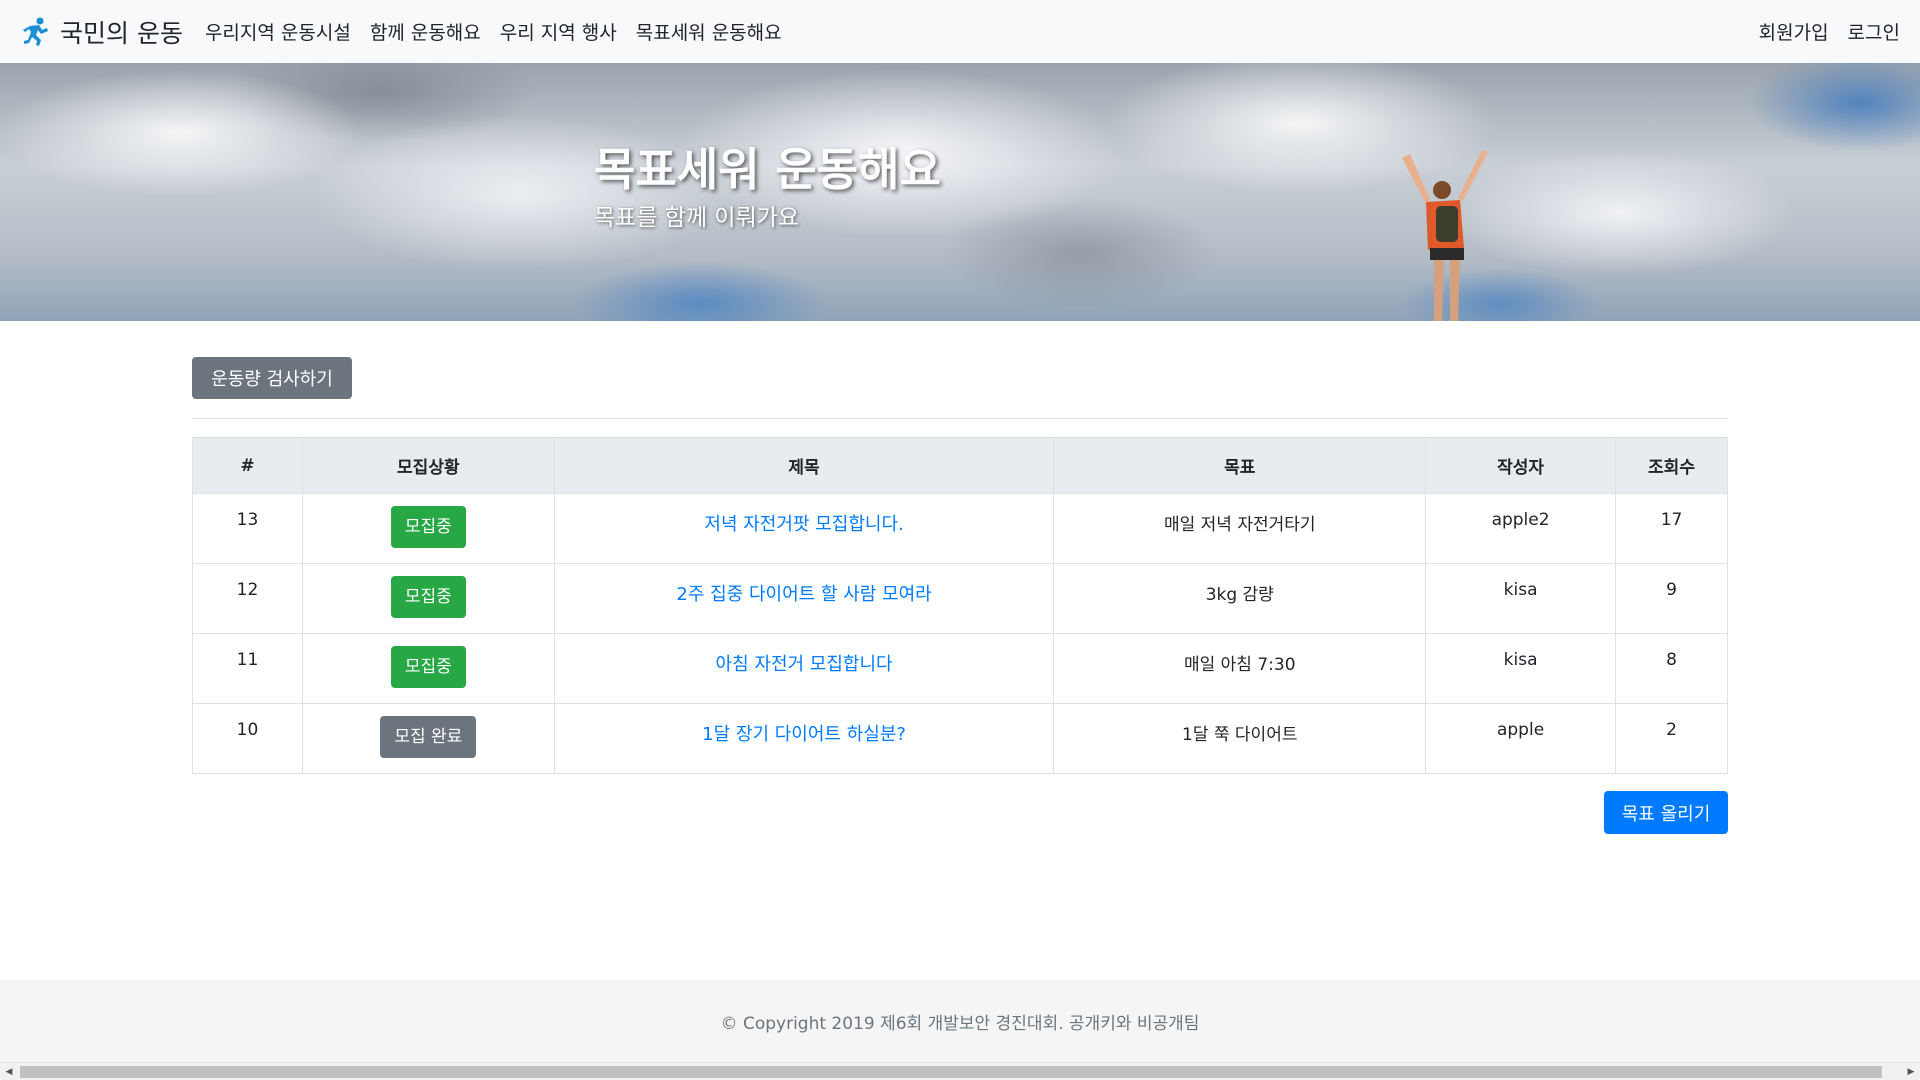 This screenshot has width=1920, height=1080. I want to click on row-goal: 매일 아침 7:30, so click(1240, 668).